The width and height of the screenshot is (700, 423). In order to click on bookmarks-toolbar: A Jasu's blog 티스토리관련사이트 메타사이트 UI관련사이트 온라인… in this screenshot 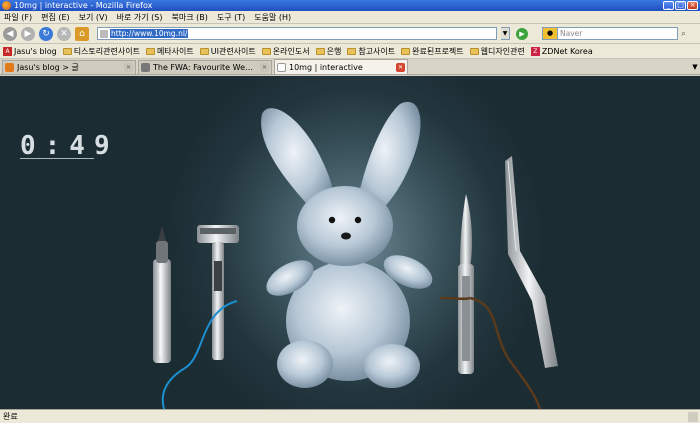, I will do `click(350, 51)`.